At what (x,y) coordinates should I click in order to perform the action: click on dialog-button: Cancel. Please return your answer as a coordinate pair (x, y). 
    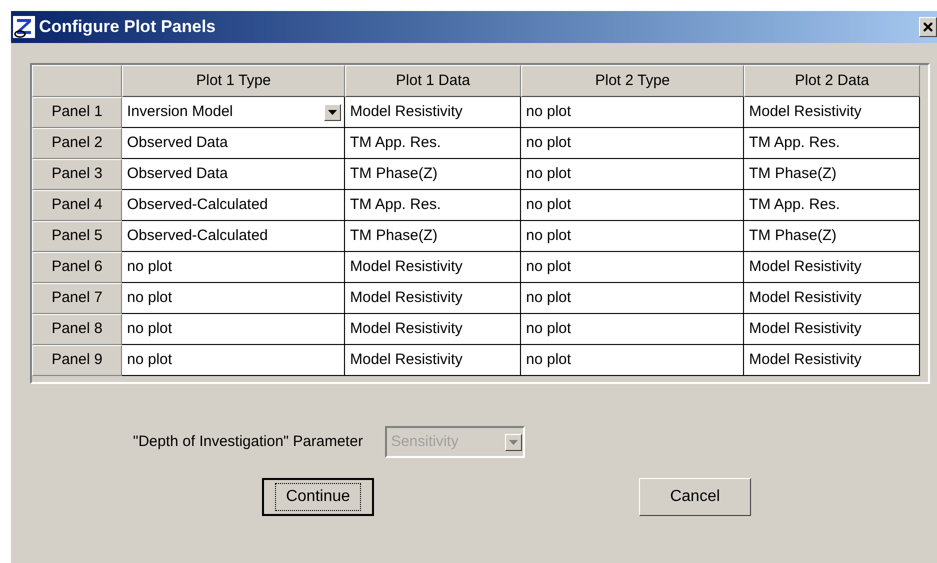
    Looking at the image, I should click on (695, 497).